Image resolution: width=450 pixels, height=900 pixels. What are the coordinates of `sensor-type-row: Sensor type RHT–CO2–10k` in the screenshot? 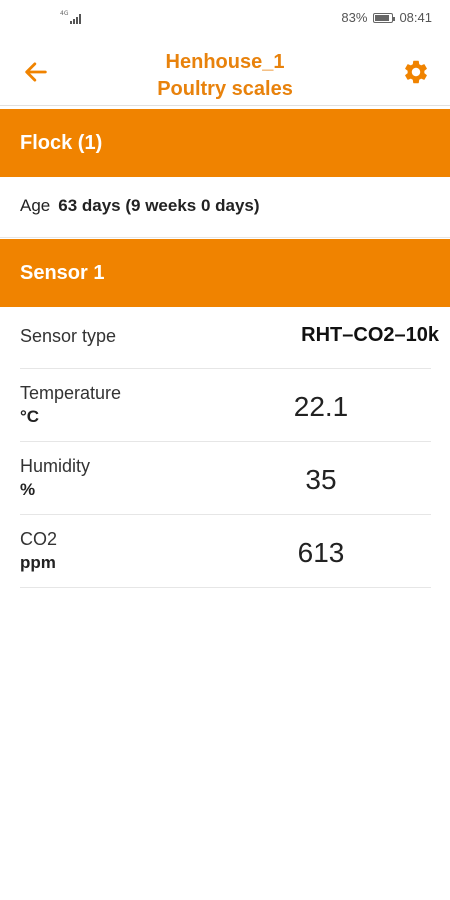 It's located at (229, 338).